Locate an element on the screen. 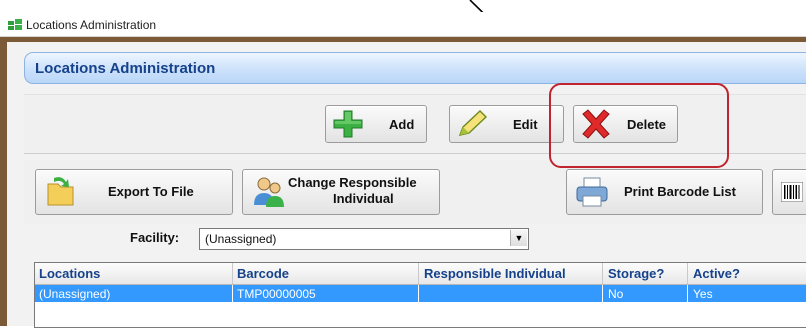 Image resolution: width=806 pixels, height=328 pixels. change-responsible-button: Change Responsible Individual is located at coordinates (341, 192).